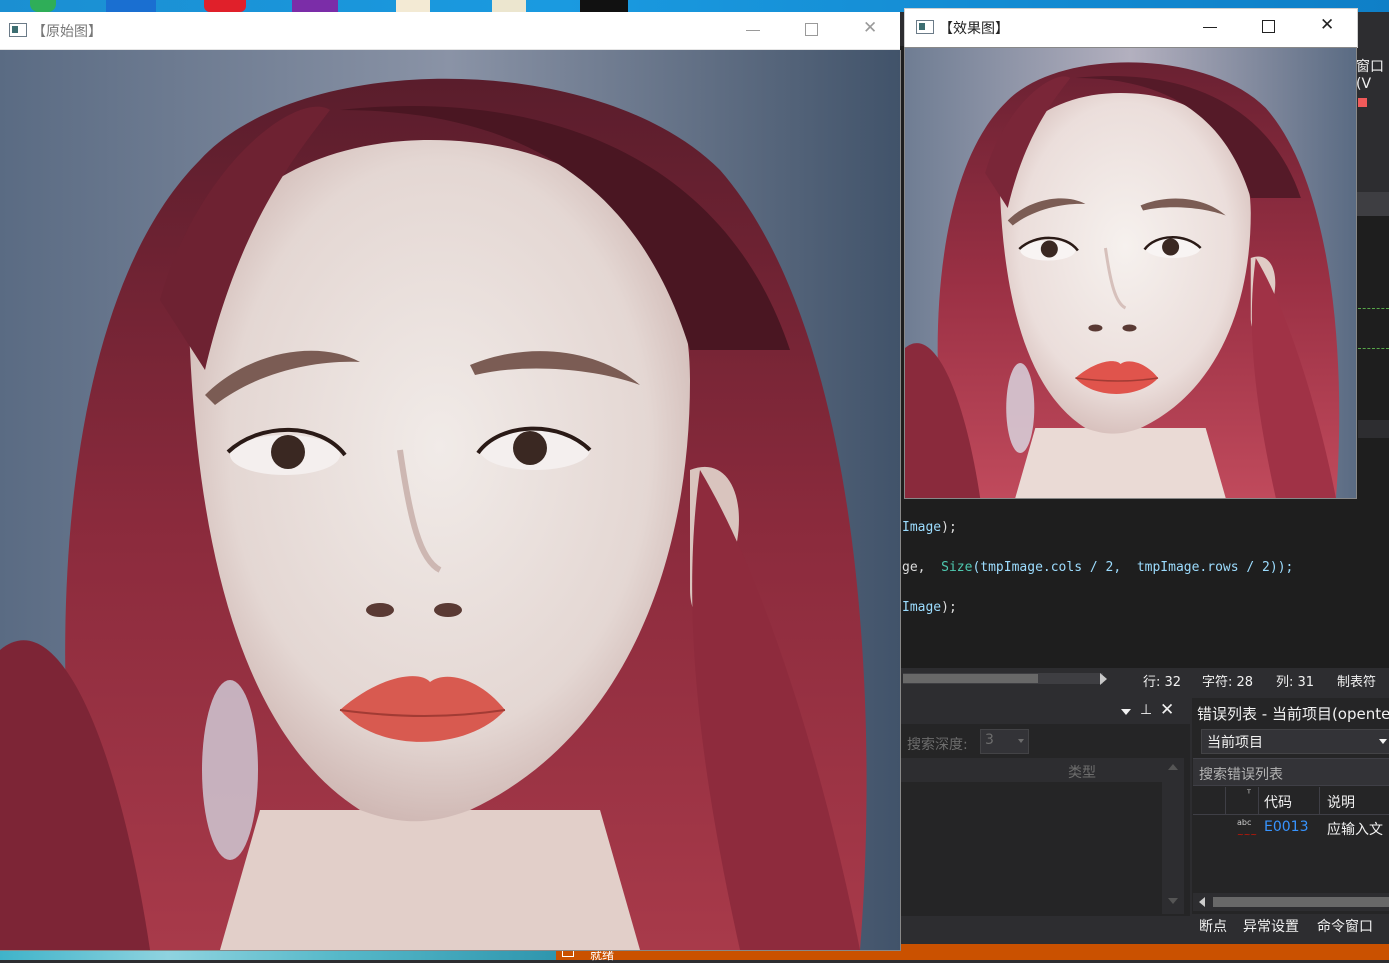 The image size is (1389, 963). Describe the element at coordinates (1271, 926) in the screenshot. I see `tab-exception-settings: 异常设置` at that location.